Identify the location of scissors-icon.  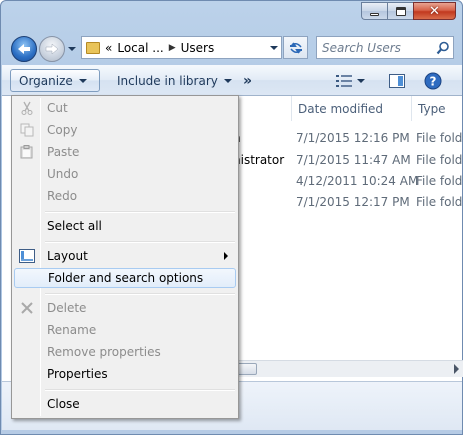
(27, 108).